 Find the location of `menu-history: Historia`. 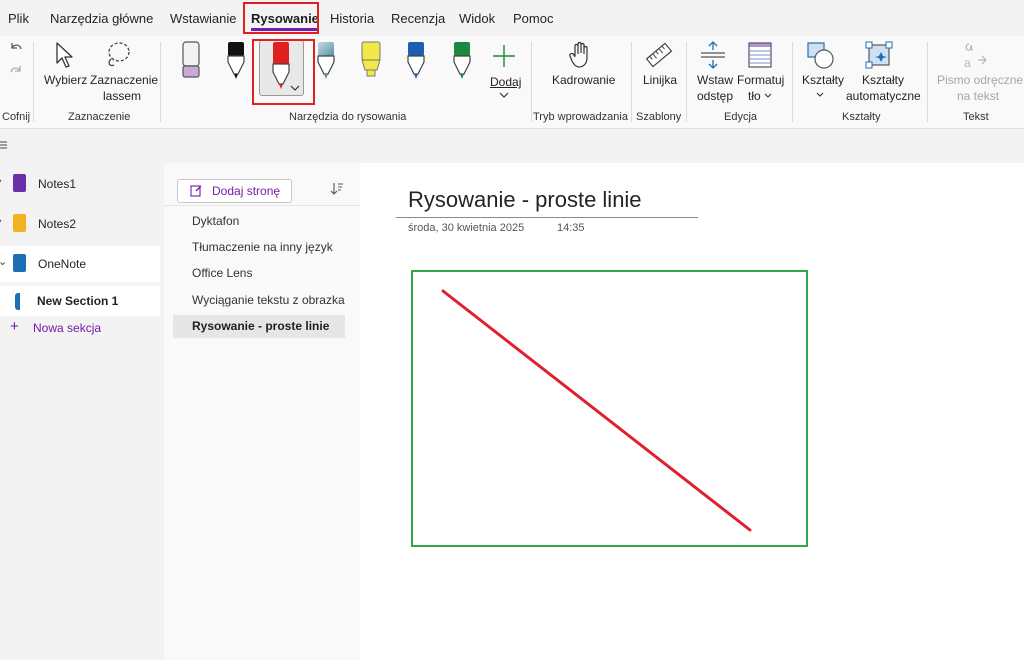

menu-history: Historia is located at coordinates (352, 18).